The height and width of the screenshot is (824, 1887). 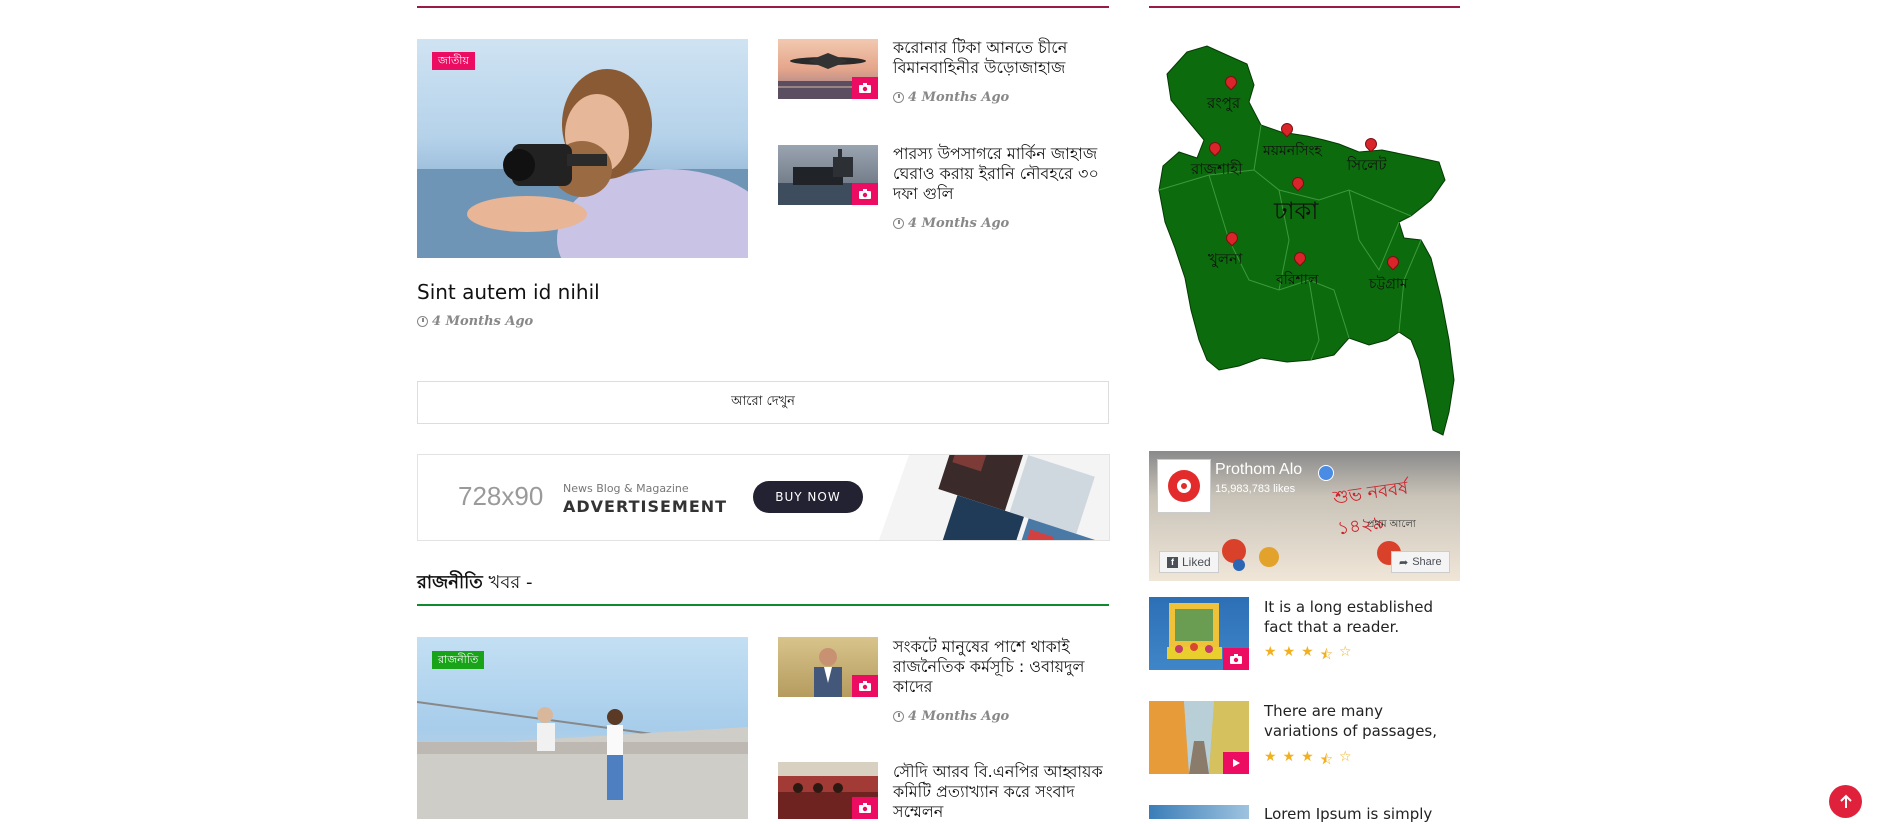 What do you see at coordinates (1361, 814) in the screenshot?
I see `widget-title-3: Lorem Ipsum is simply` at bounding box center [1361, 814].